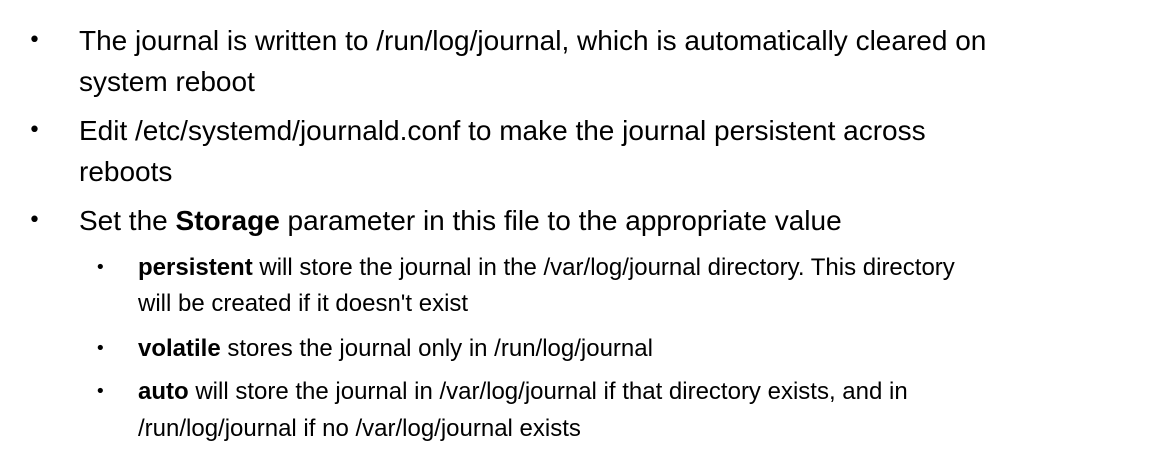 Image resolution: width=1158 pixels, height=473 pixels. I want to click on bullet-text-line: system reboot, so click(167, 81).